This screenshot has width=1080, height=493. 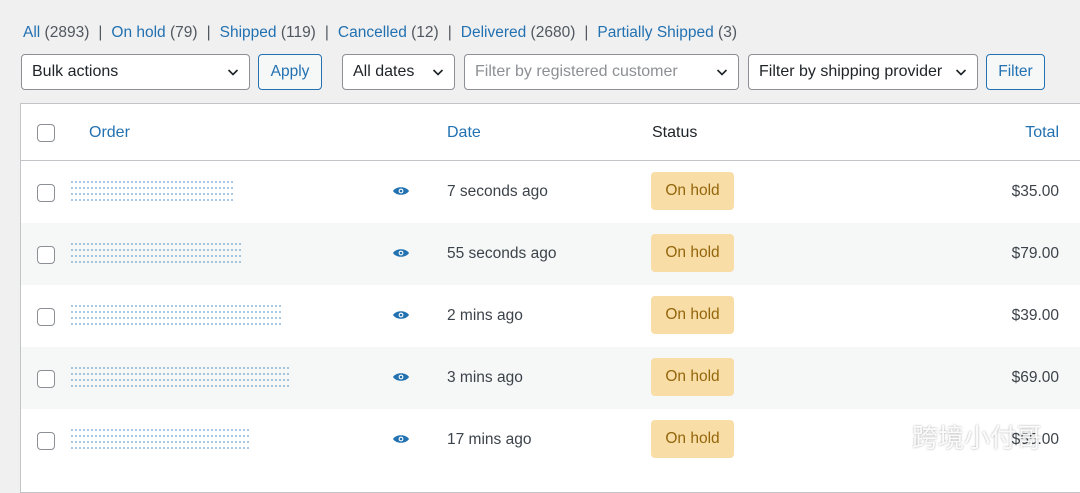 What do you see at coordinates (655, 32) in the screenshot?
I see `status-filter-partially-shipped-label: Partially Shipped` at bounding box center [655, 32].